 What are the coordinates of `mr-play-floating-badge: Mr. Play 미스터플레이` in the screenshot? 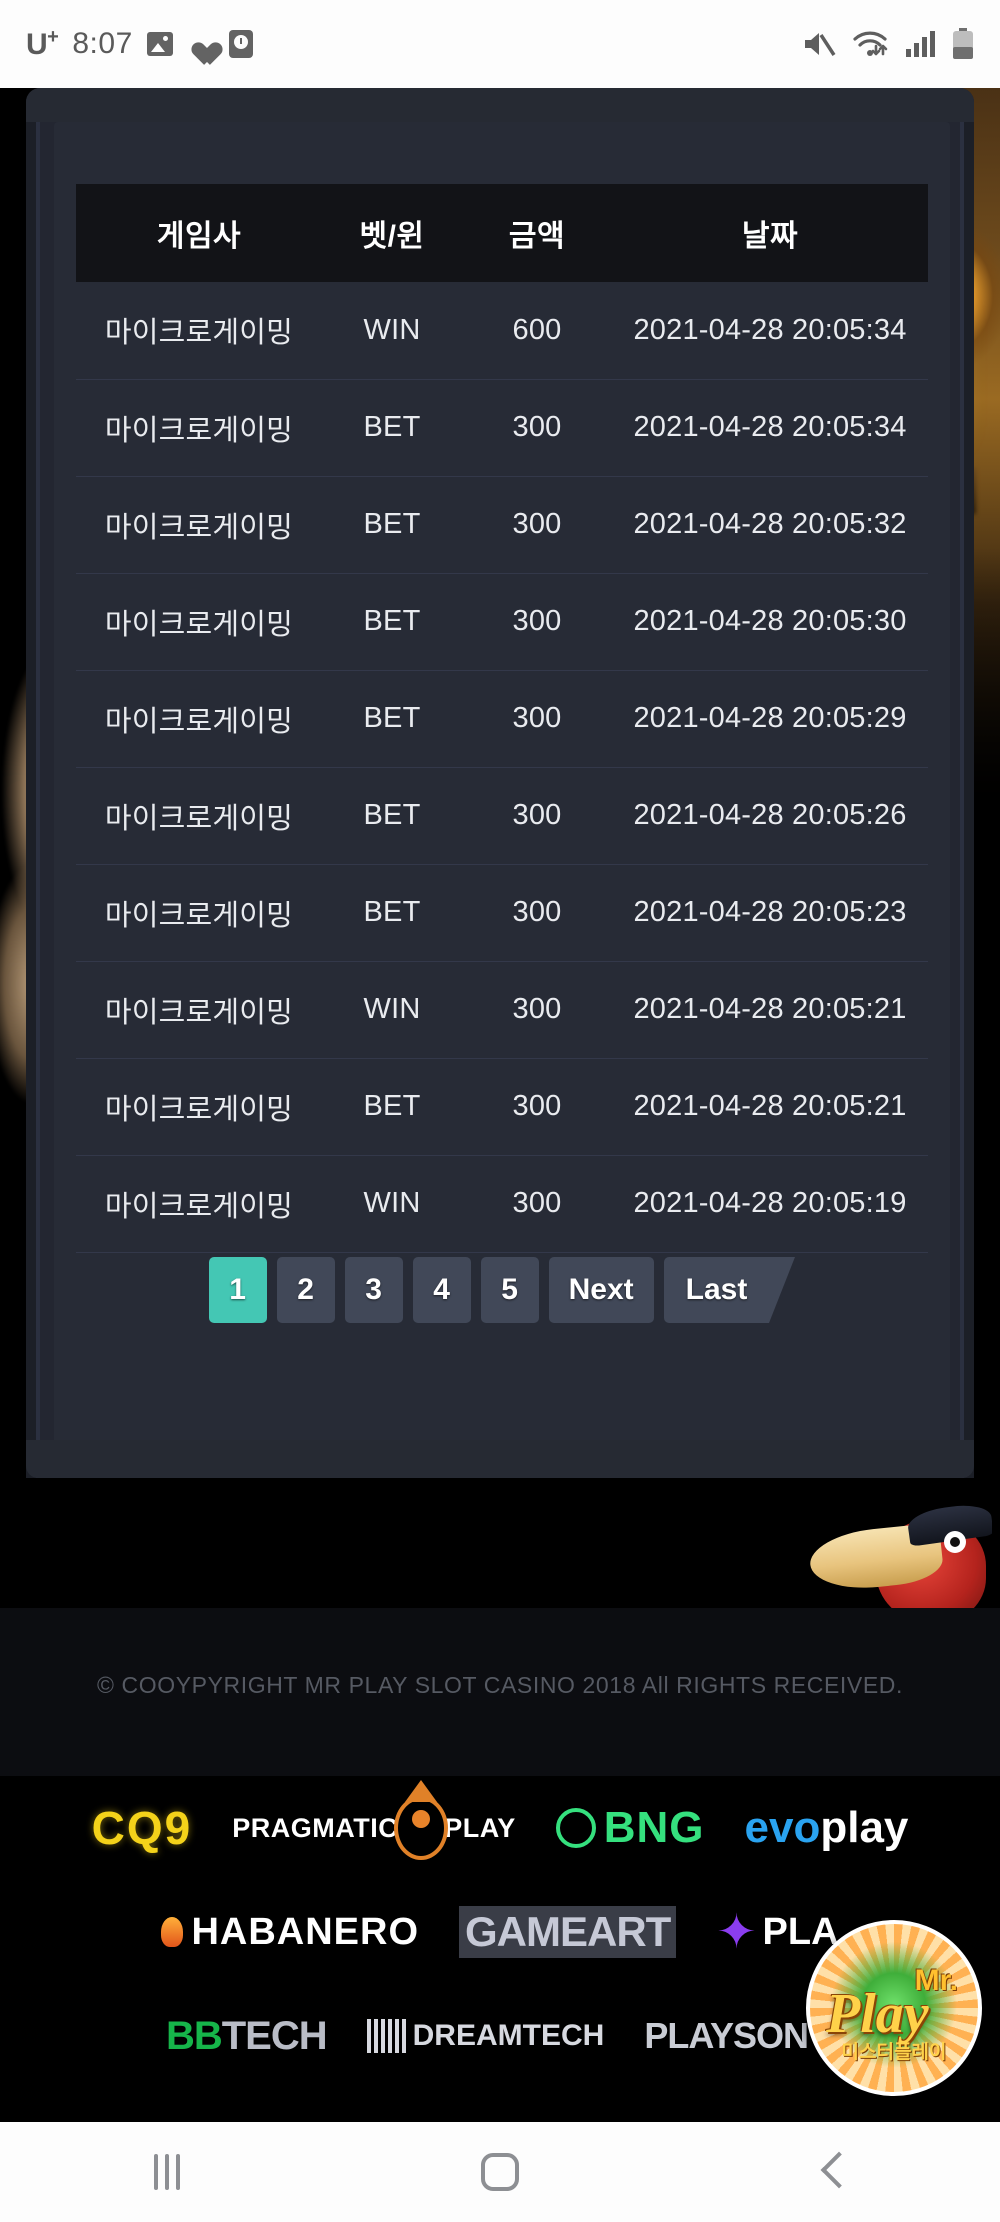 It's located at (894, 2008).